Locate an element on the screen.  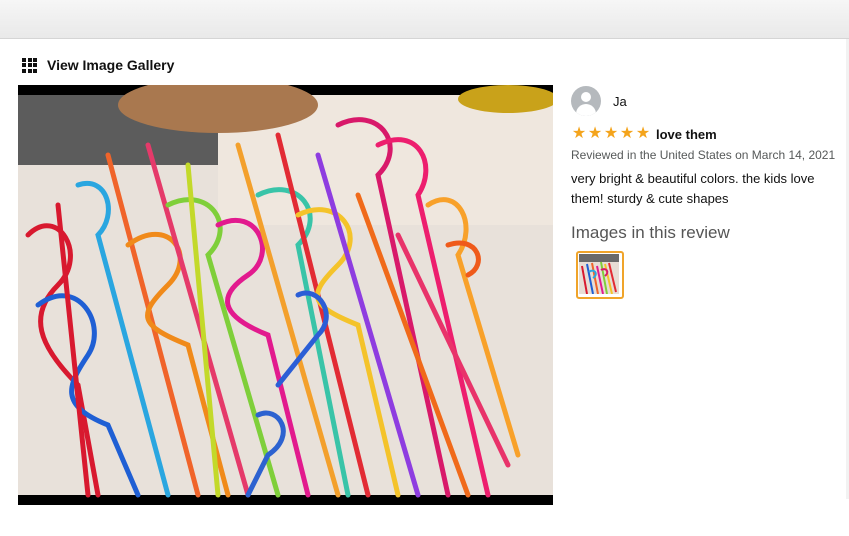
review-title: love them is located at coordinates (686, 134).